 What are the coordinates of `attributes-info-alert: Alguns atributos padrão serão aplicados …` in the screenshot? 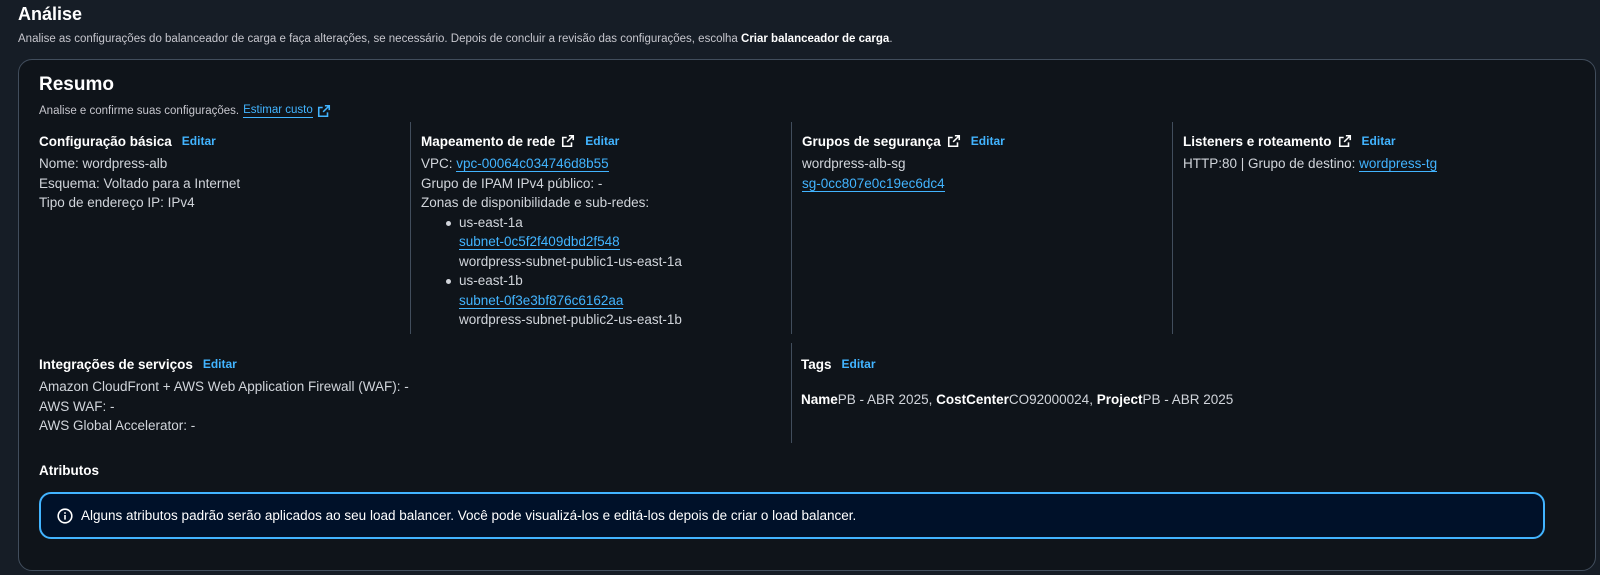 It's located at (792, 515).